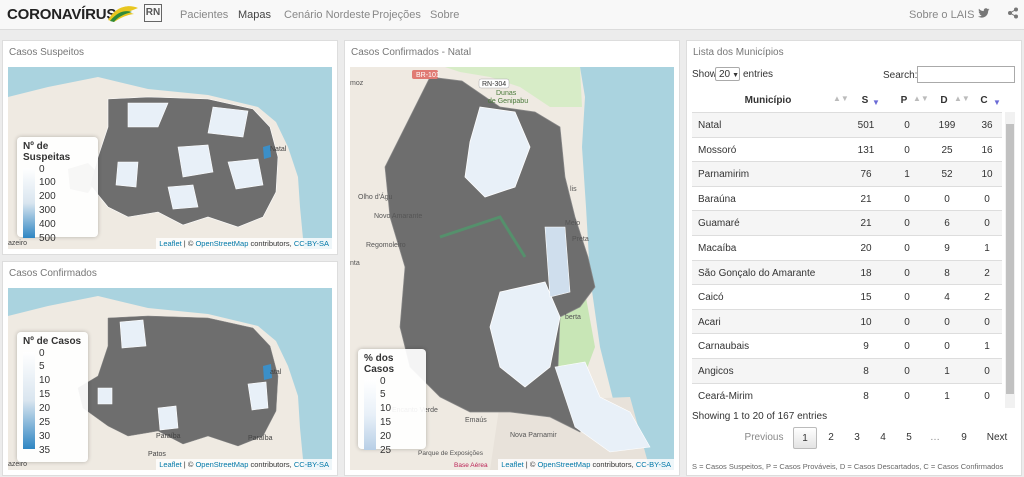 Image resolution: width=1024 pixels, height=477 pixels. Describe the element at coordinates (966, 74) in the screenshot. I see `search-input` at that location.